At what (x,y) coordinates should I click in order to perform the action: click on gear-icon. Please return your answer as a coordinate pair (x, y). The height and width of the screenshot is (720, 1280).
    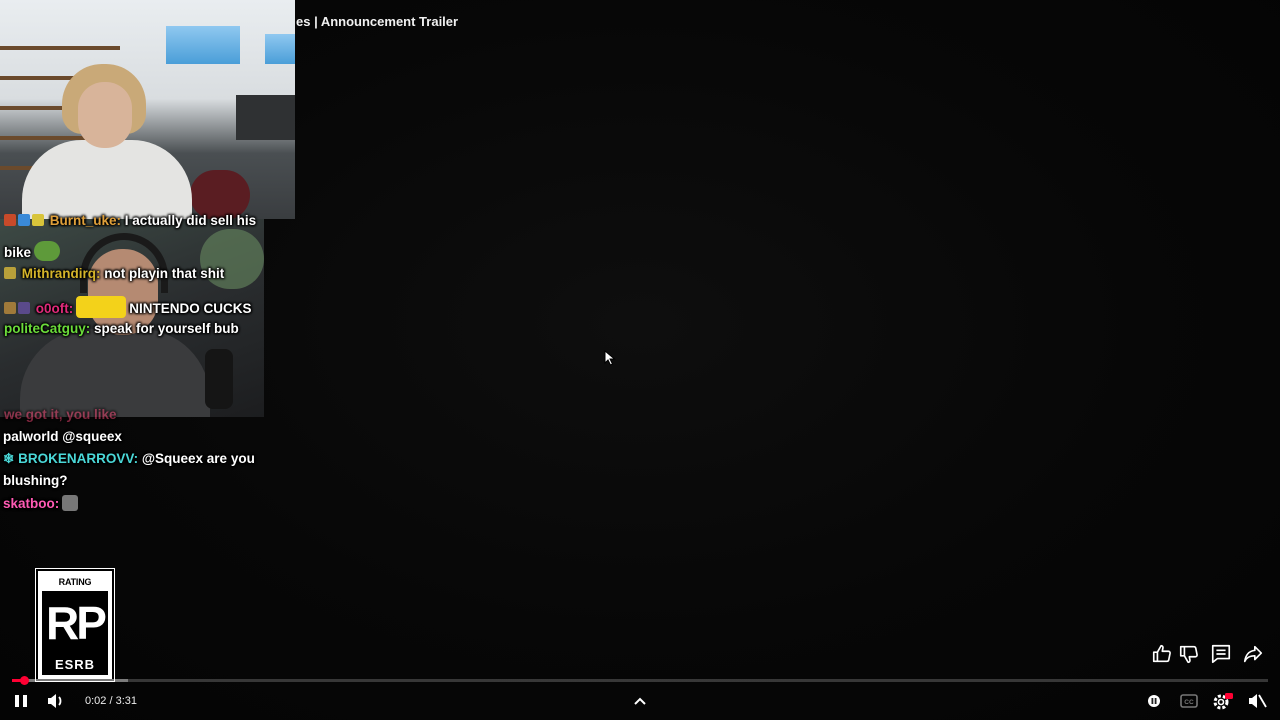
    Looking at the image, I should click on (1222, 701).